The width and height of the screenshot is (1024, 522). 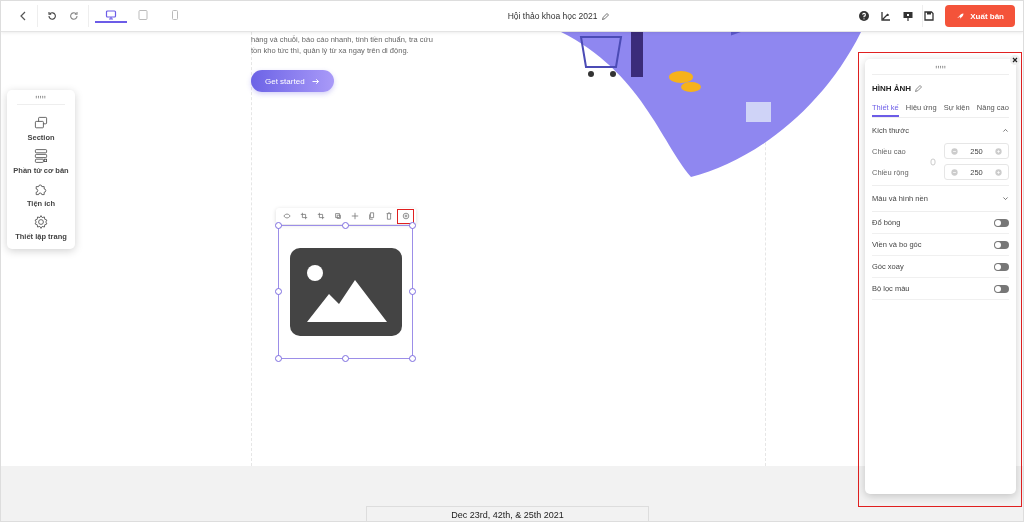 I want to click on phone-icon, so click(x=175, y=15).